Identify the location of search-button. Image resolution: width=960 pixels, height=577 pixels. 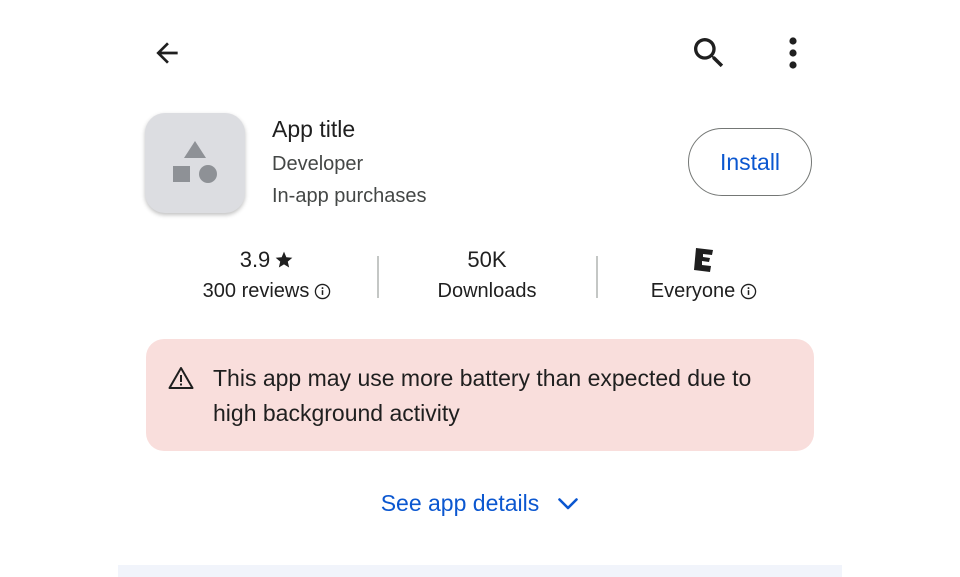
(709, 53).